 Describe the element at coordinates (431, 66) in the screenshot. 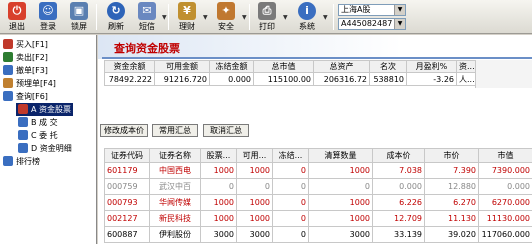

I see `column-header: 月盈利%` at that location.